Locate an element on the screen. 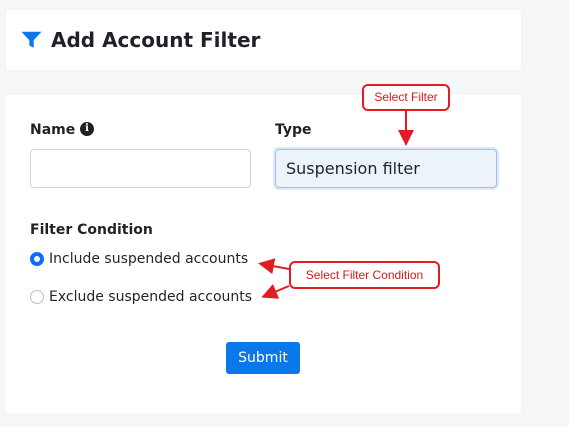 Image resolution: width=569 pixels, height=427 pixels. radio-include-suspended is located at coordinates (37, 259).